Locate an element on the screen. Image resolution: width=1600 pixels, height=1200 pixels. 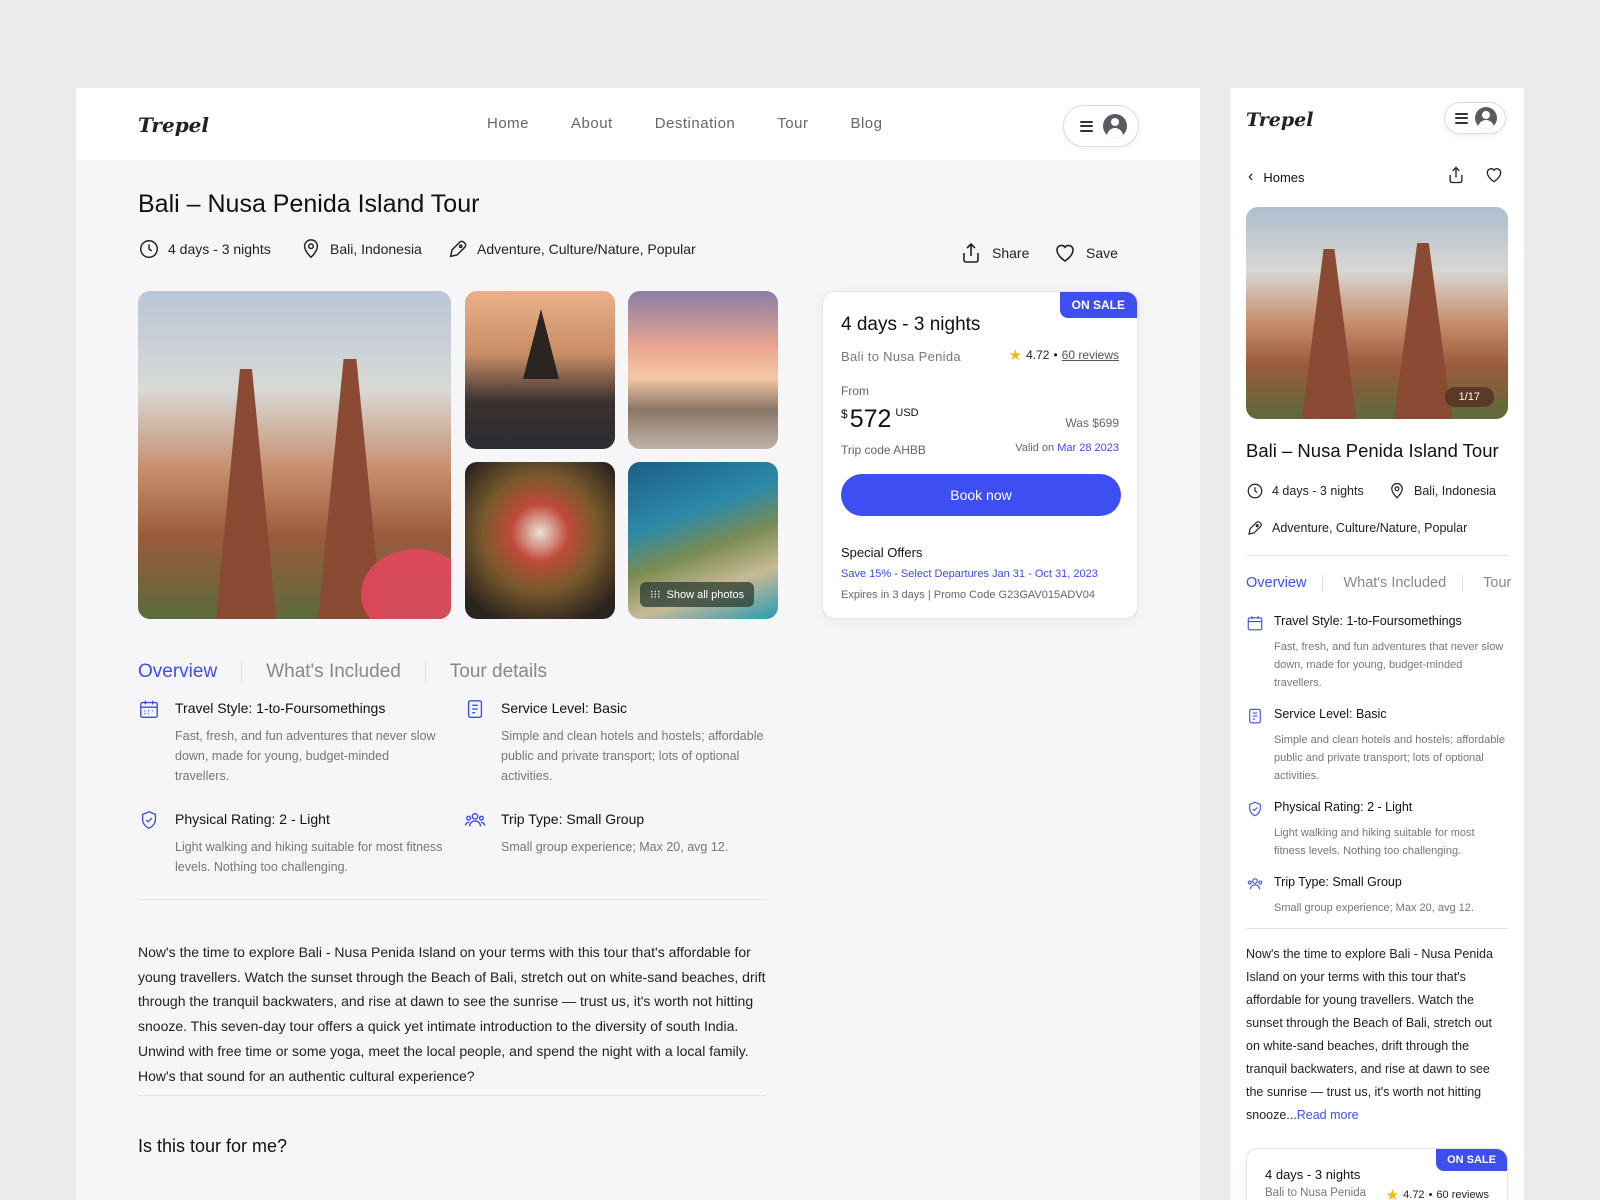
booking-subtitle: Bali to Nusa Penida is located at coordinates (901, 356).